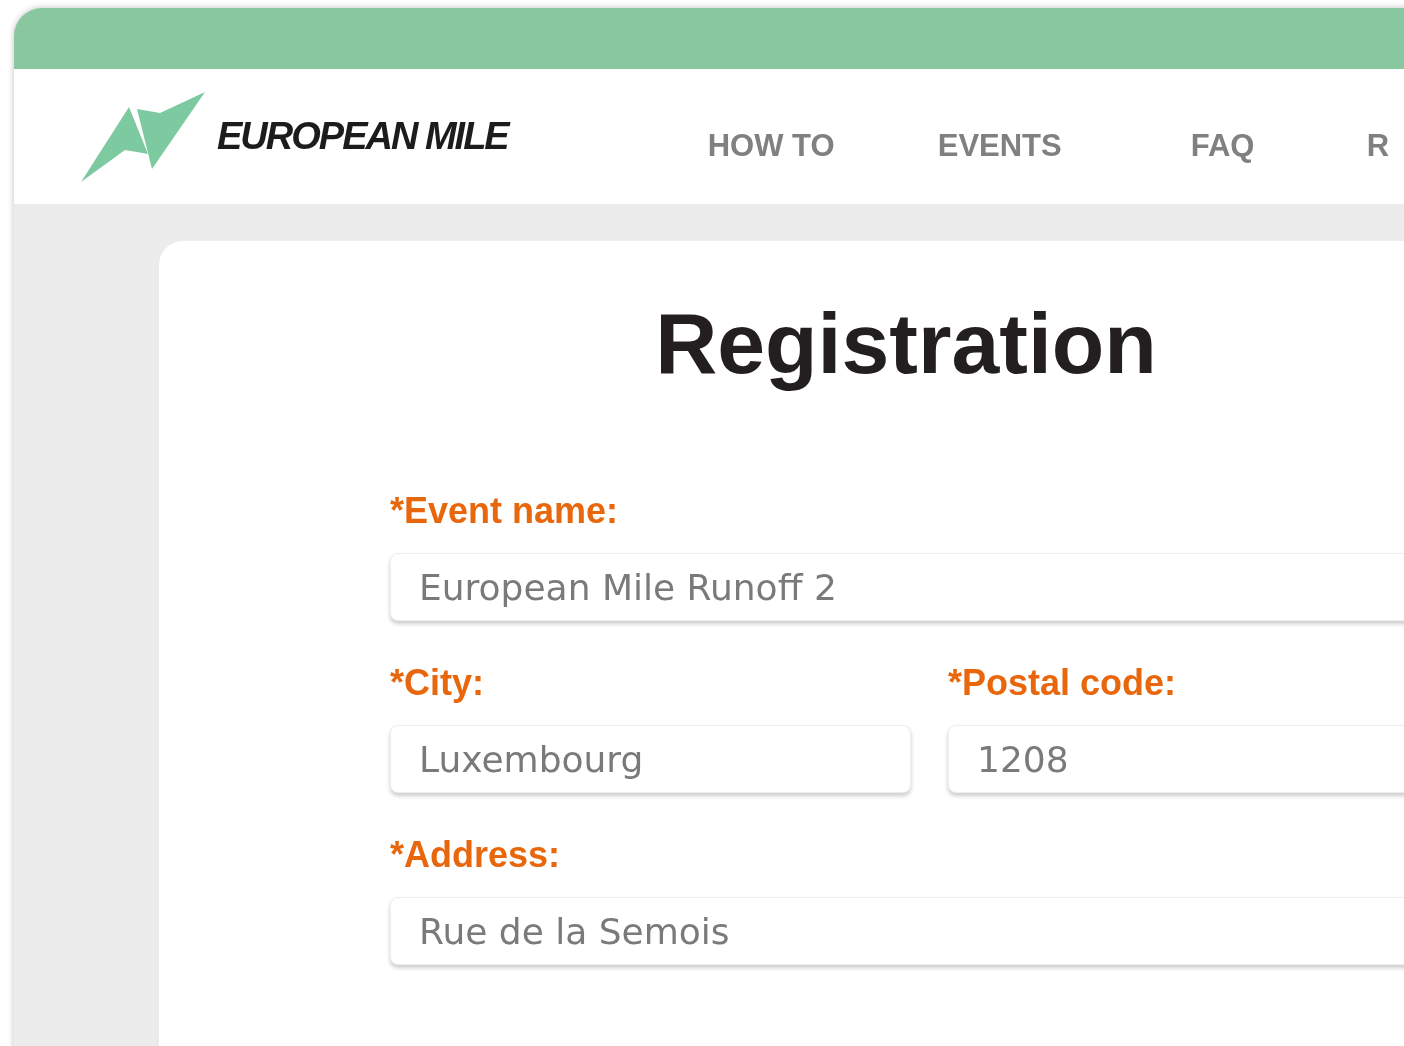 The width and height of the screenshot is (1404, 1046). I want to click on field-label: *Address:, so click(476, 855).